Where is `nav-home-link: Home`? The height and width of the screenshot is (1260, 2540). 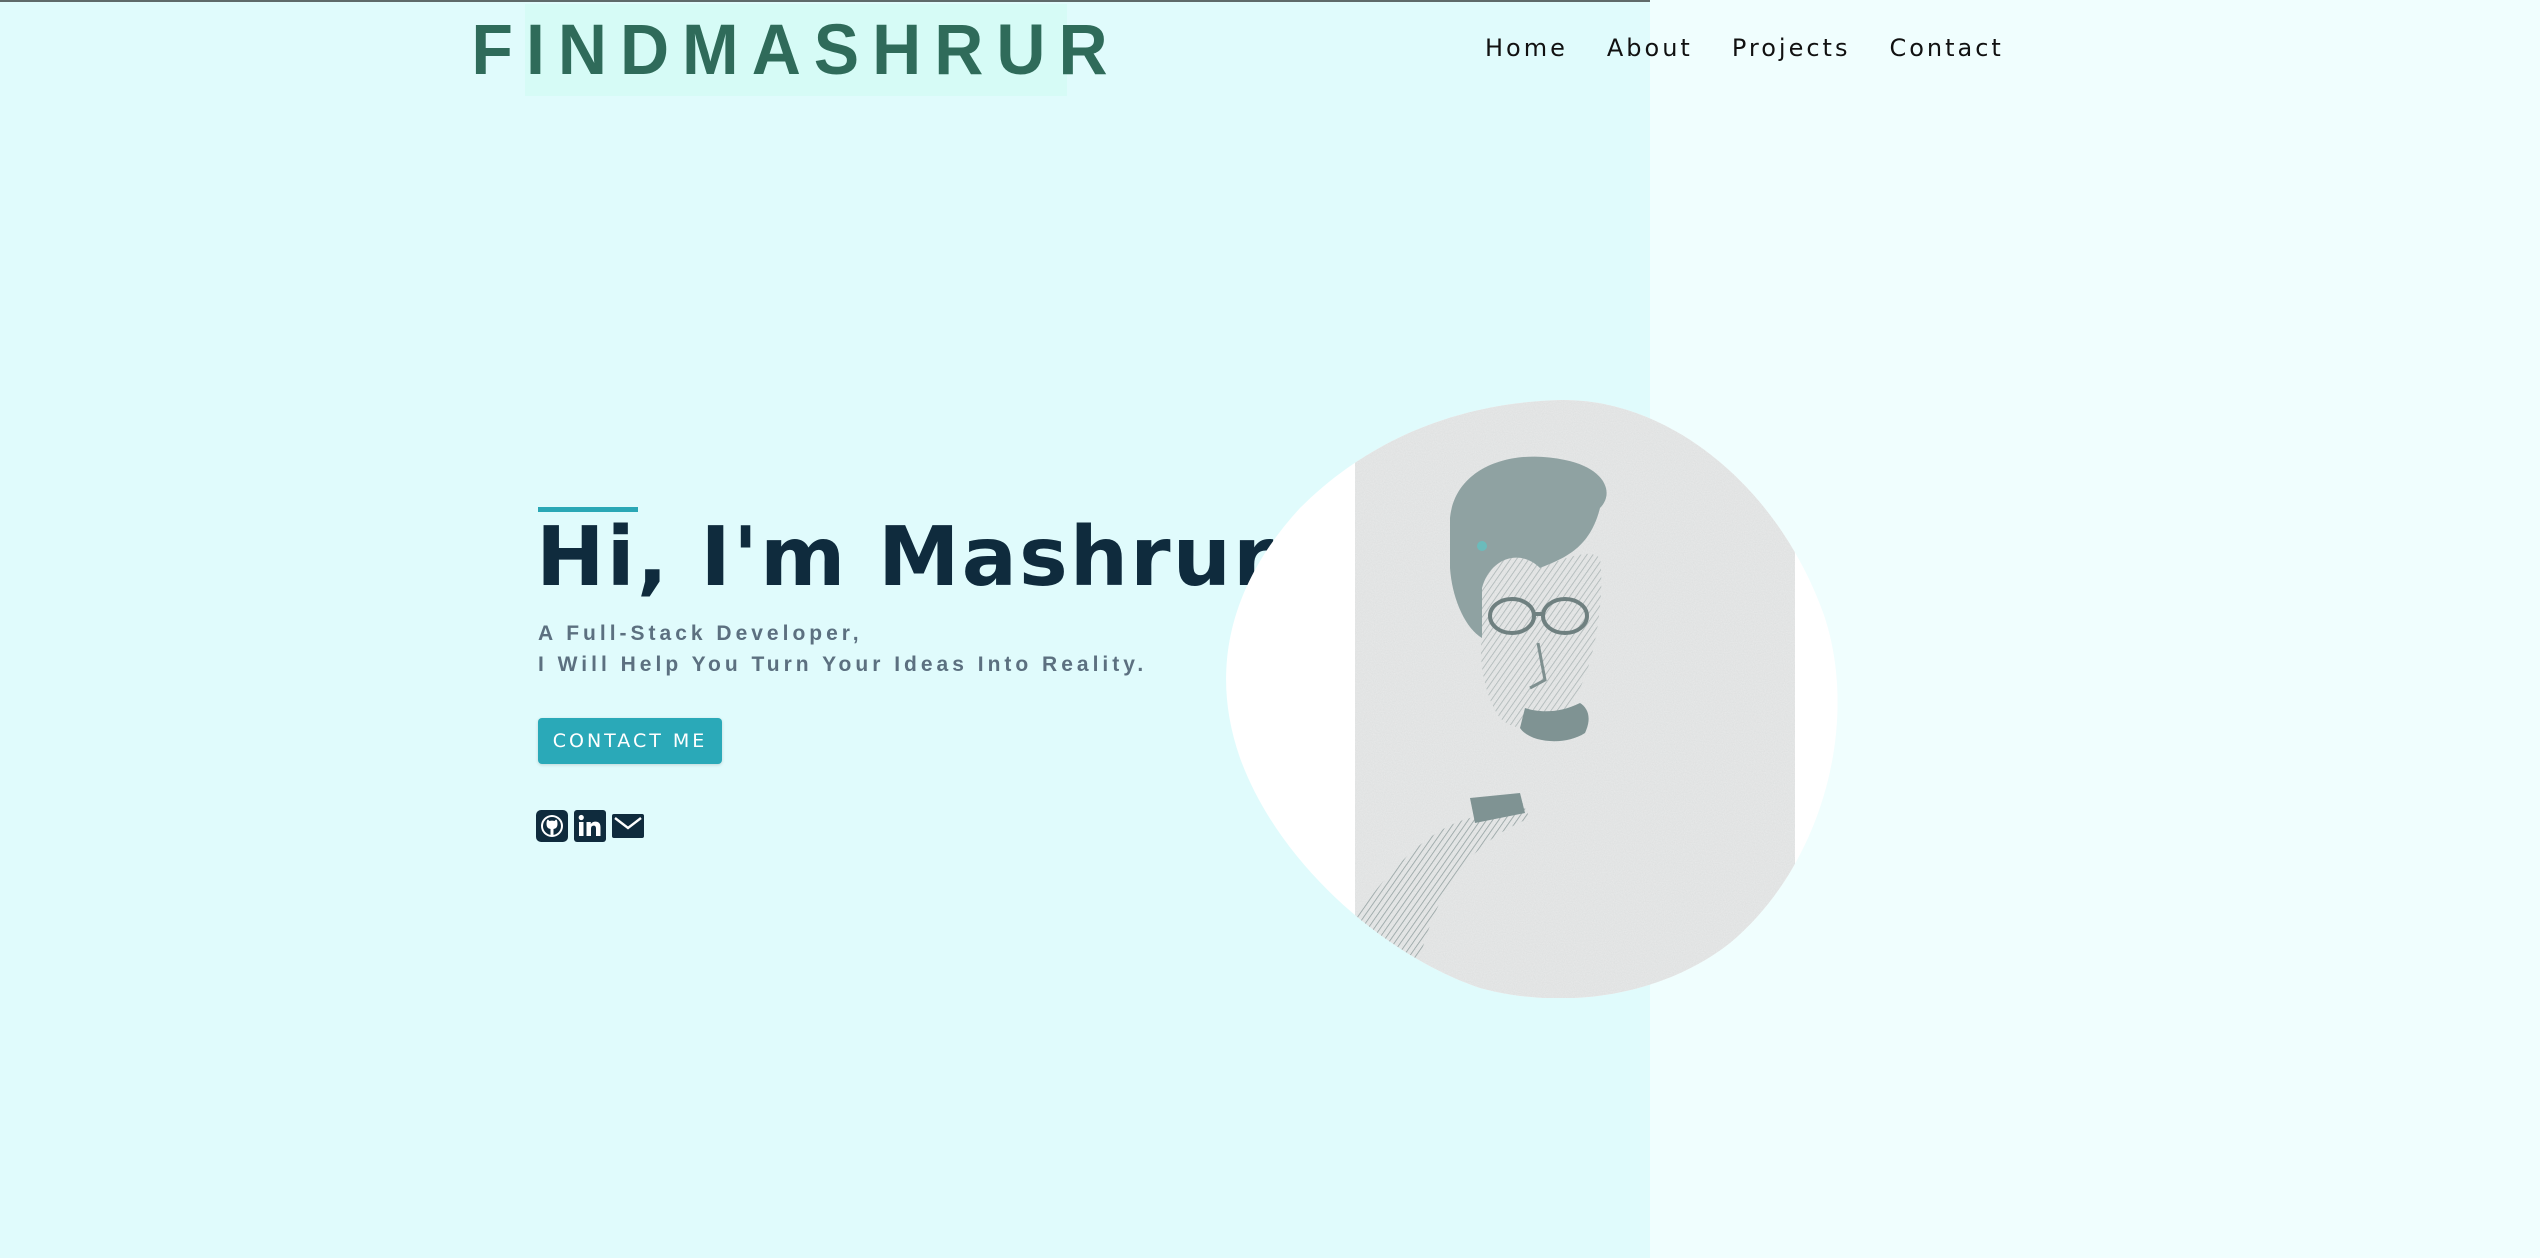
nav-home-link: Home is located at coordinates (1526, 48).